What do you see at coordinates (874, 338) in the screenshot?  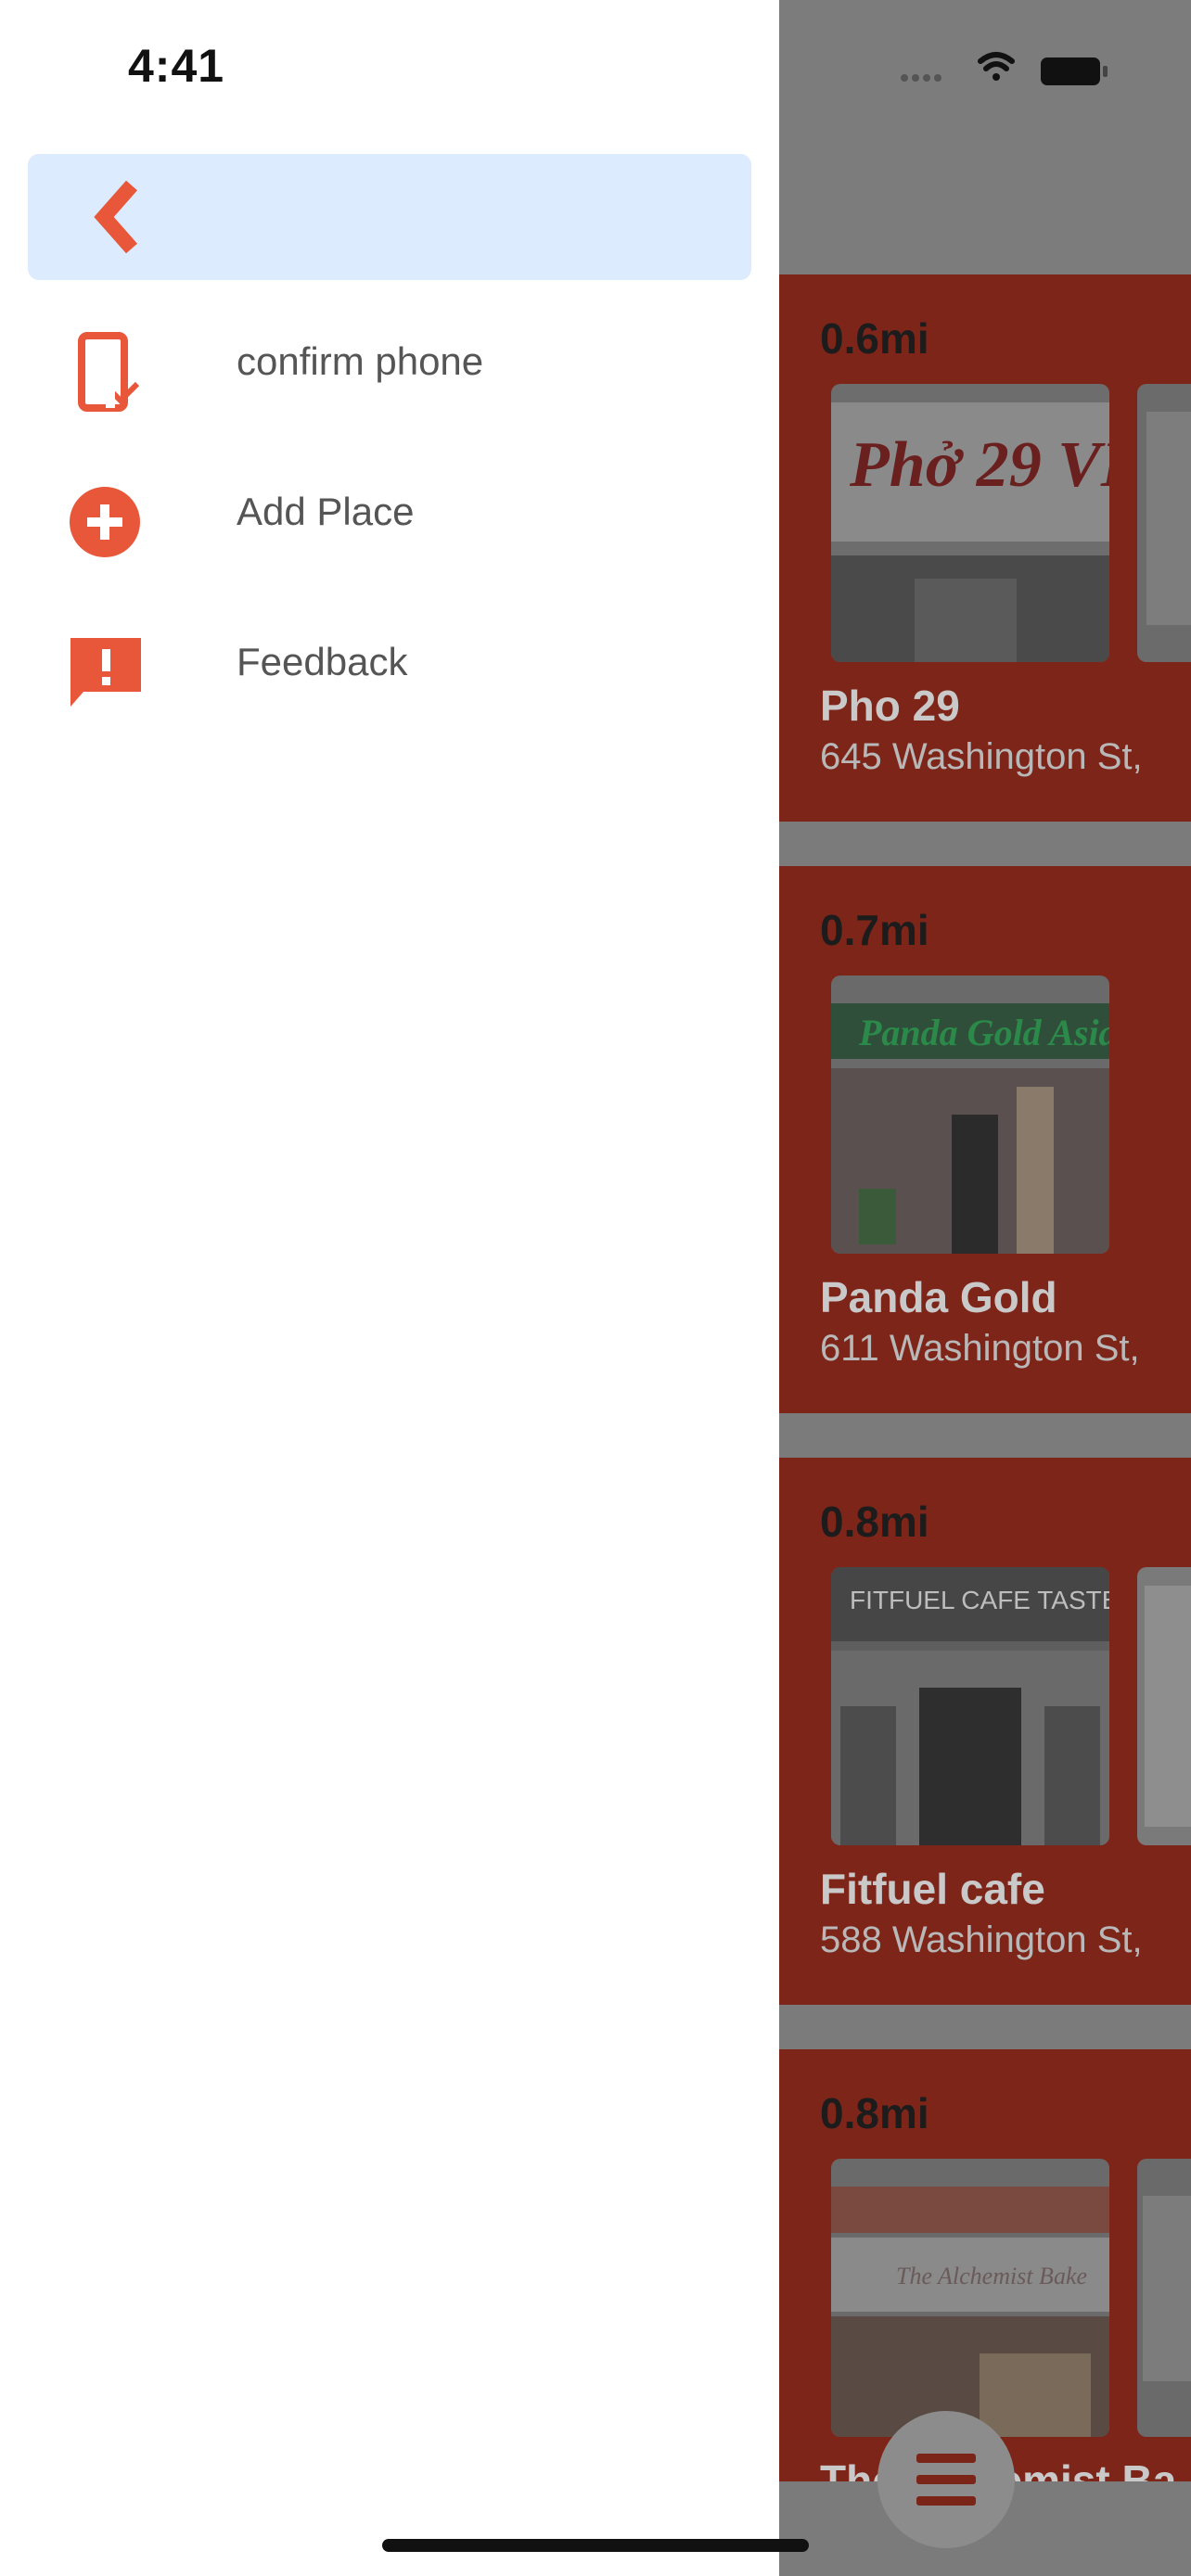 I see `place-distance: 0.6mi` at bounding box center [874, 338].